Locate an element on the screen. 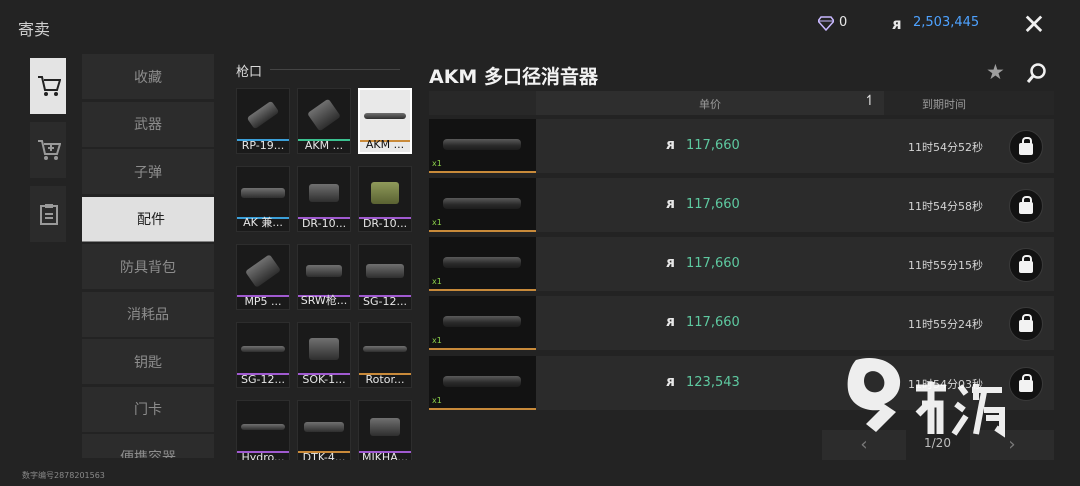 The width and height of the screenshot is (1080, 486). category-keys: 钥匙 is located at coordinates (148, 361).